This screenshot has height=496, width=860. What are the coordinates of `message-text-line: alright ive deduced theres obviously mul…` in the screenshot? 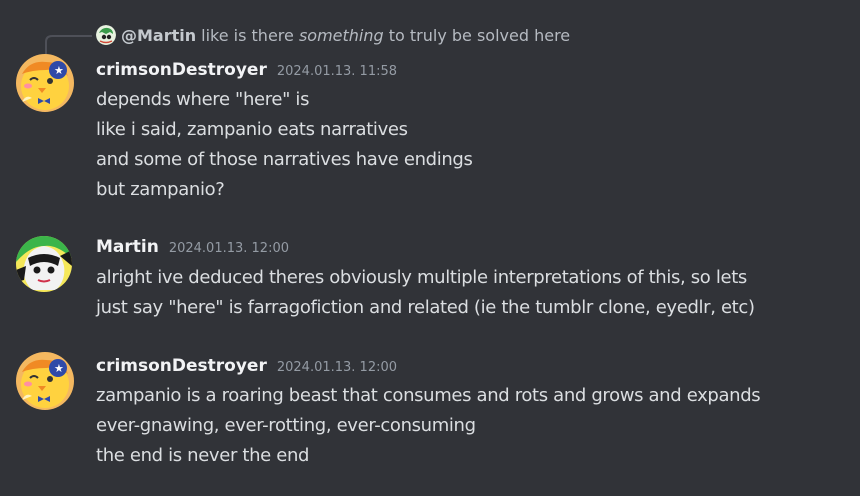 It's located at (421, 277).